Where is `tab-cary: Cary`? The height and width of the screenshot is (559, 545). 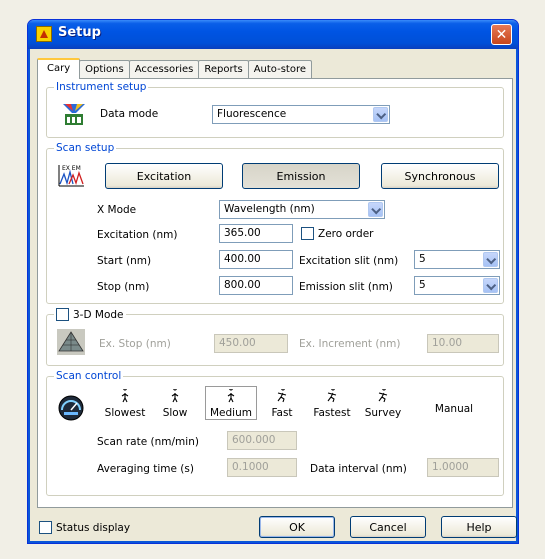 tab-cary: Cary is located at coordinates (59, 68).